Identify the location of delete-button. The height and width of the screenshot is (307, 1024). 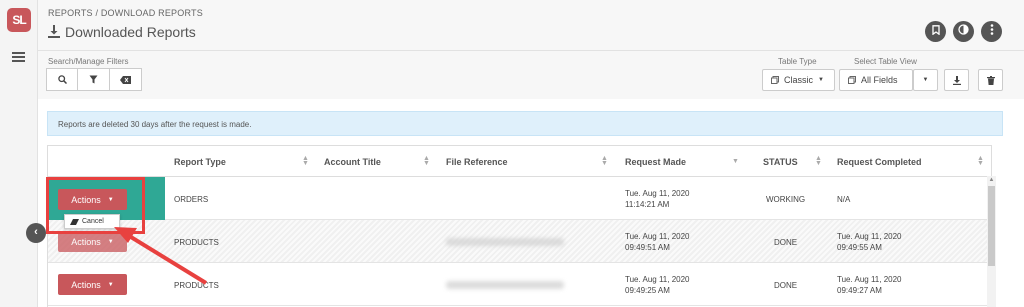
(990, 80).